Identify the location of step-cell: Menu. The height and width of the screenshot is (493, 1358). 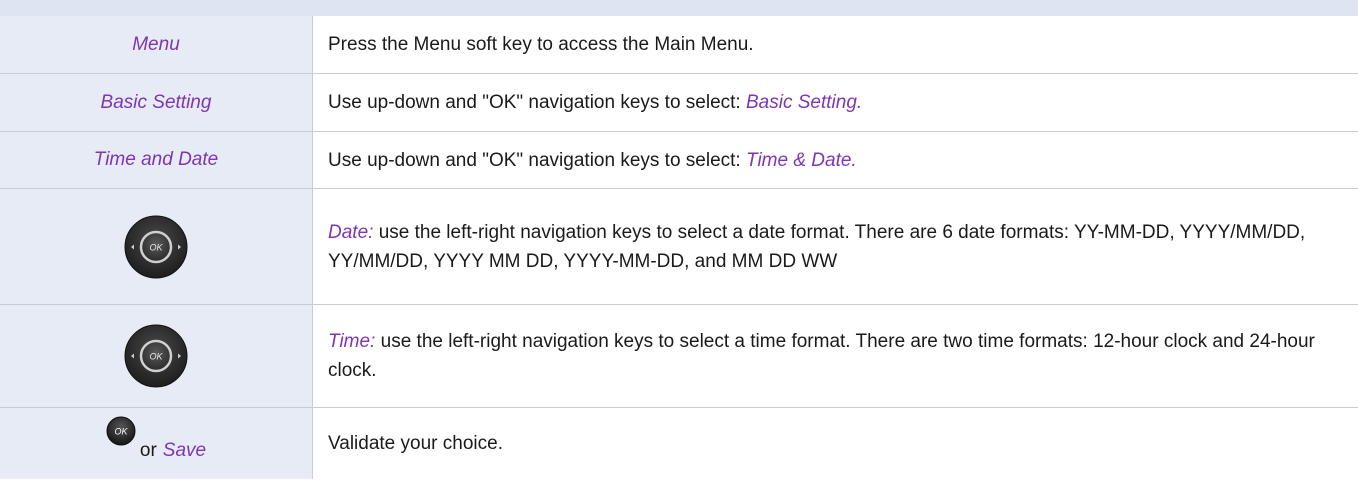
(156, 44).